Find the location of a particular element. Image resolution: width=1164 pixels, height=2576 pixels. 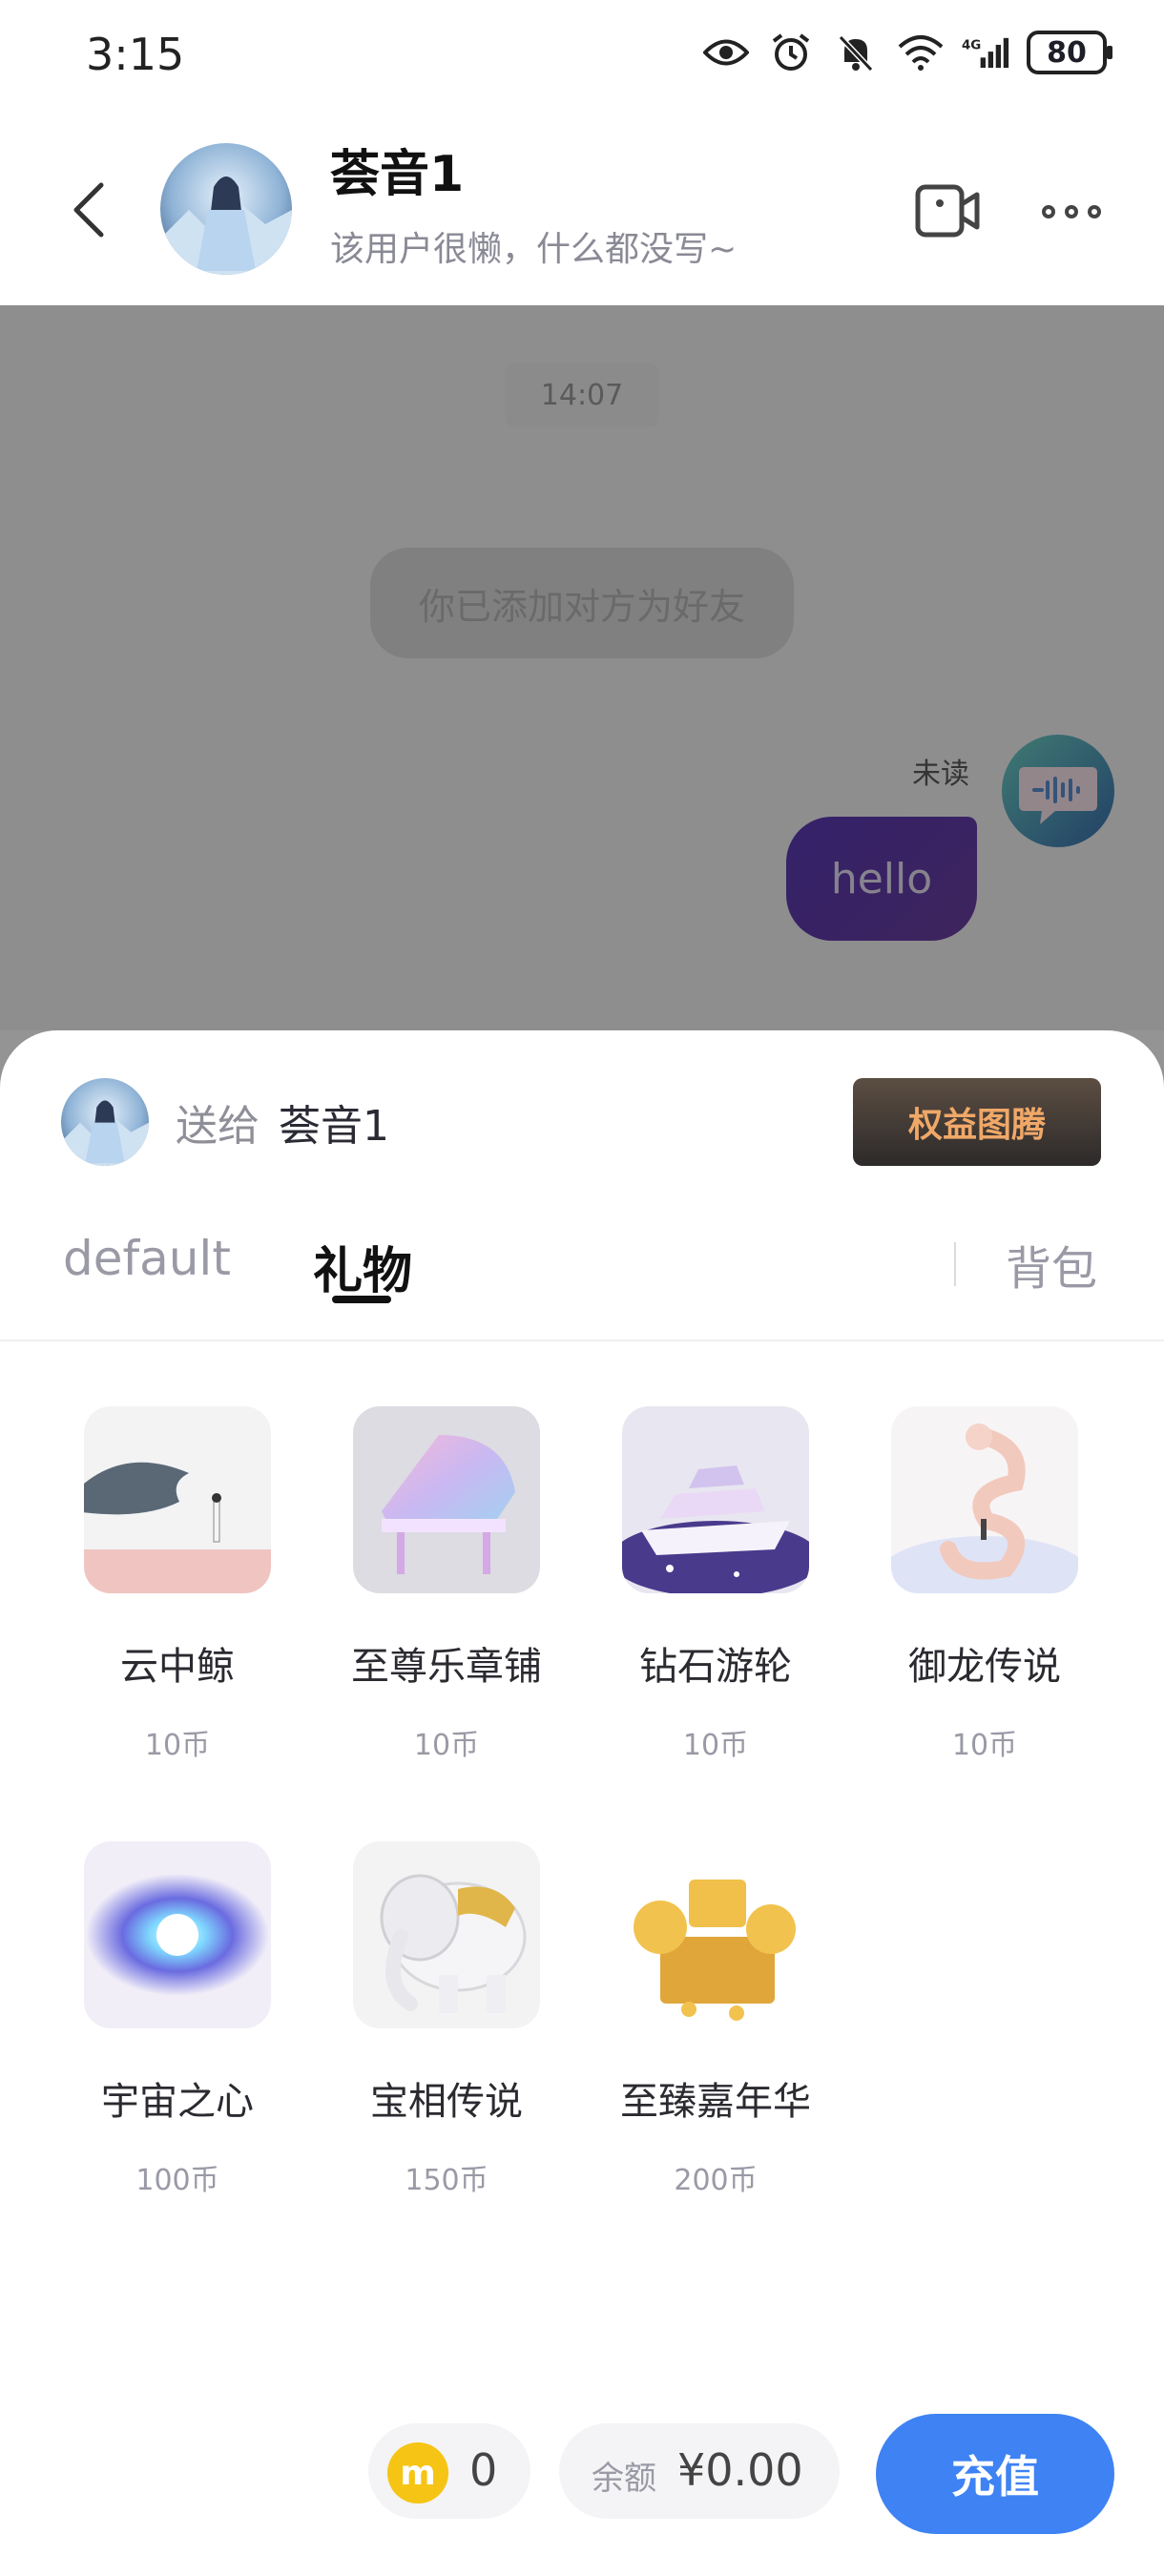

alarm-icon is located at coordinates (791, 52).